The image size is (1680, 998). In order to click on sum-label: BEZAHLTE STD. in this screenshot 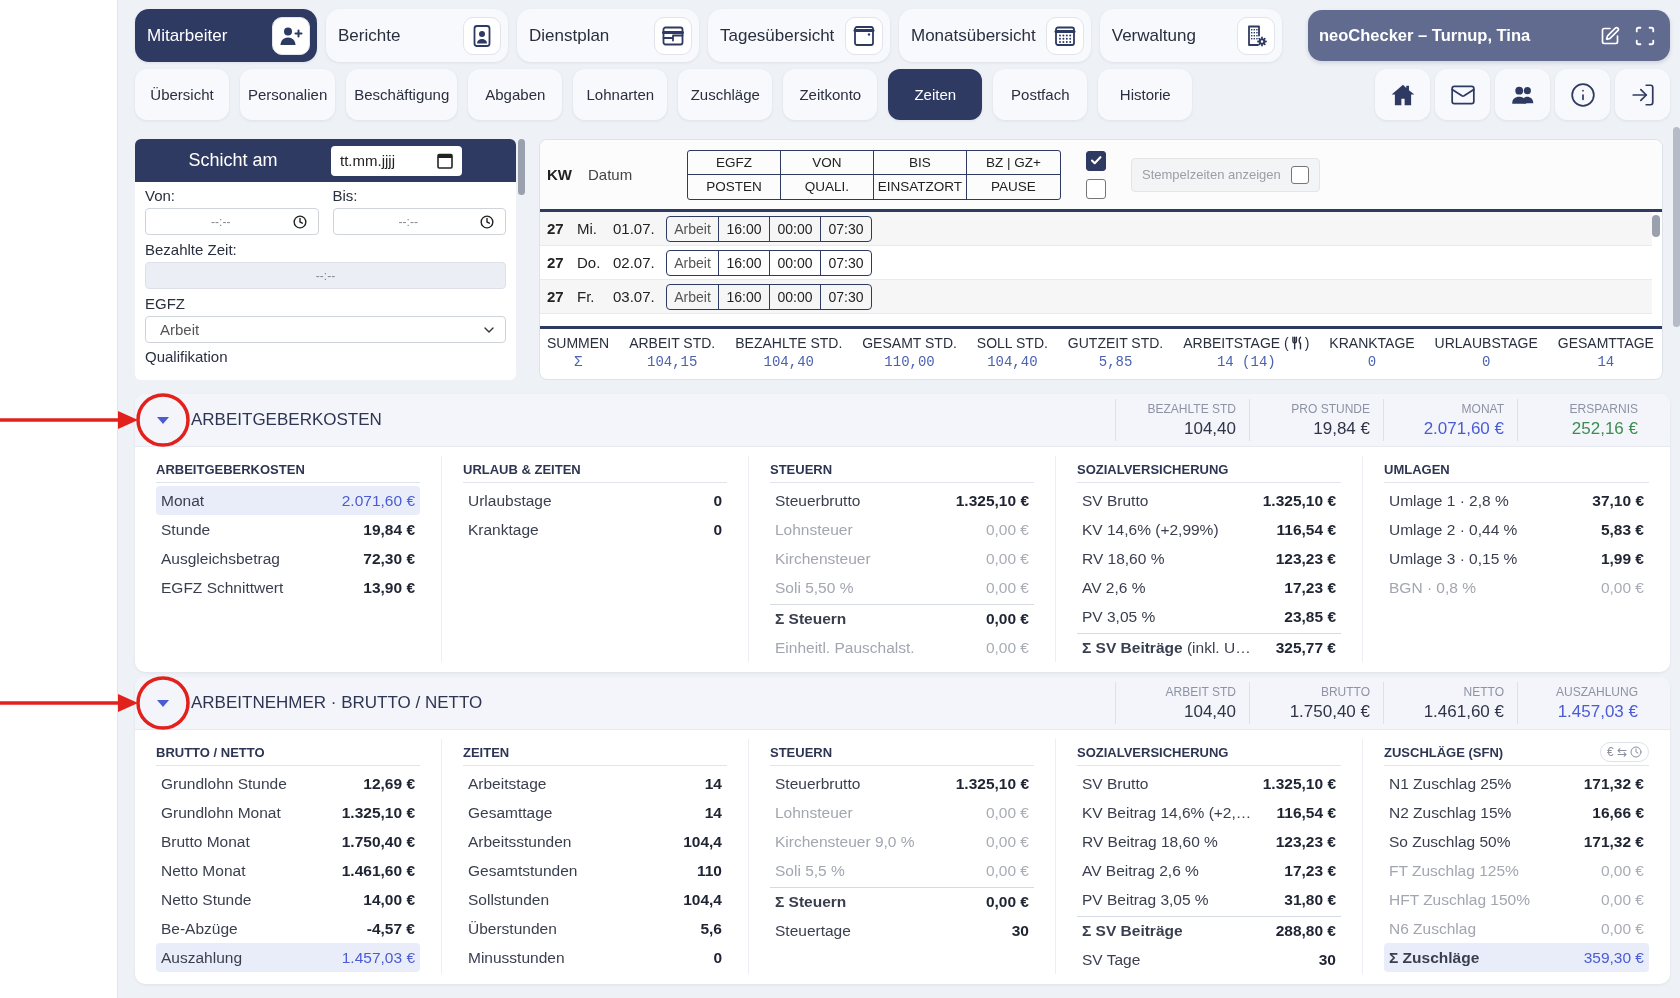, I will do `click(789, 343)`.